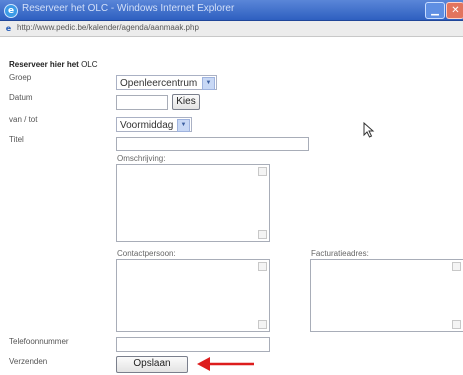 This screenshot has height=375, width=463. I want to click on kies-button: Kies, so click(186, 102).